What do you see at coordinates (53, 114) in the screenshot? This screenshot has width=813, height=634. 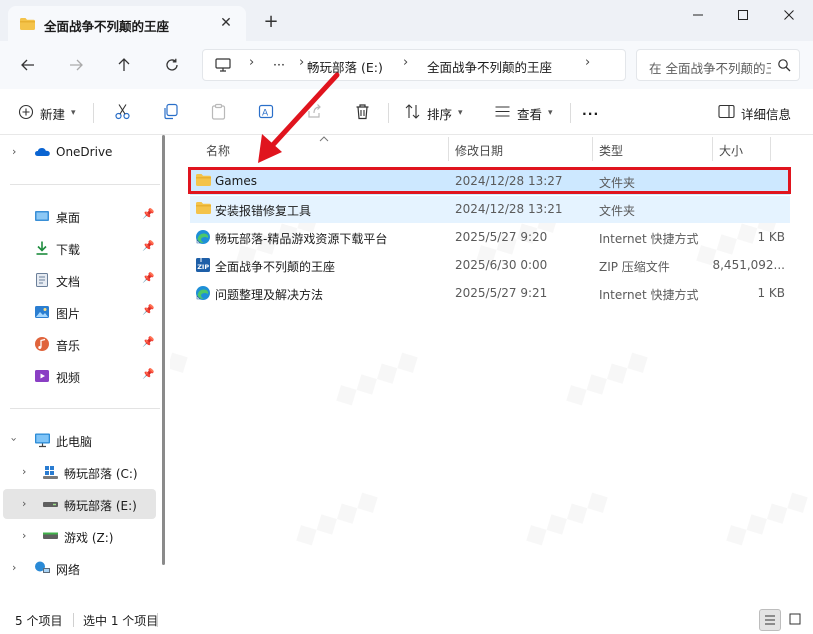 I see `new-label: 新建` at bounding box center [53, 114].